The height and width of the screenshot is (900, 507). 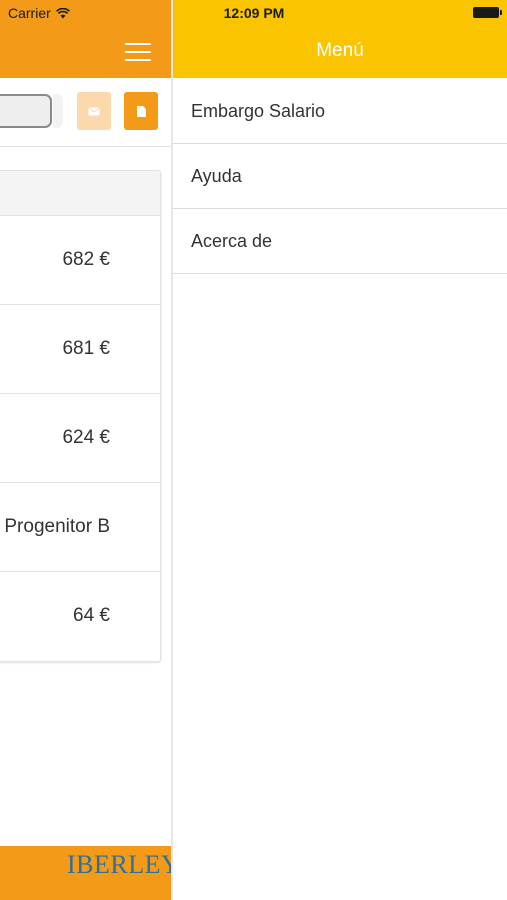 I want to click on menu-list: Embargo Salario Ayuda Acerca de, so click(x=340, y=176).